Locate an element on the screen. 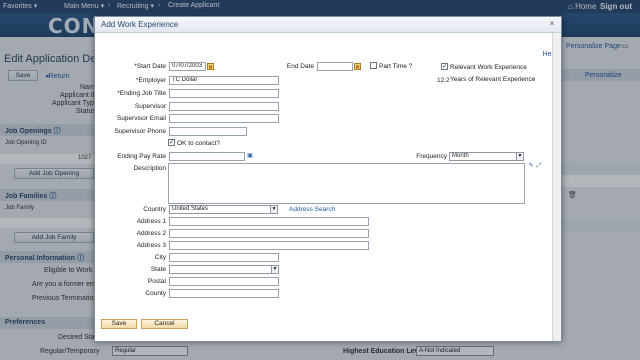  address1-label: Address 1 is located at coordinates (151, 221).